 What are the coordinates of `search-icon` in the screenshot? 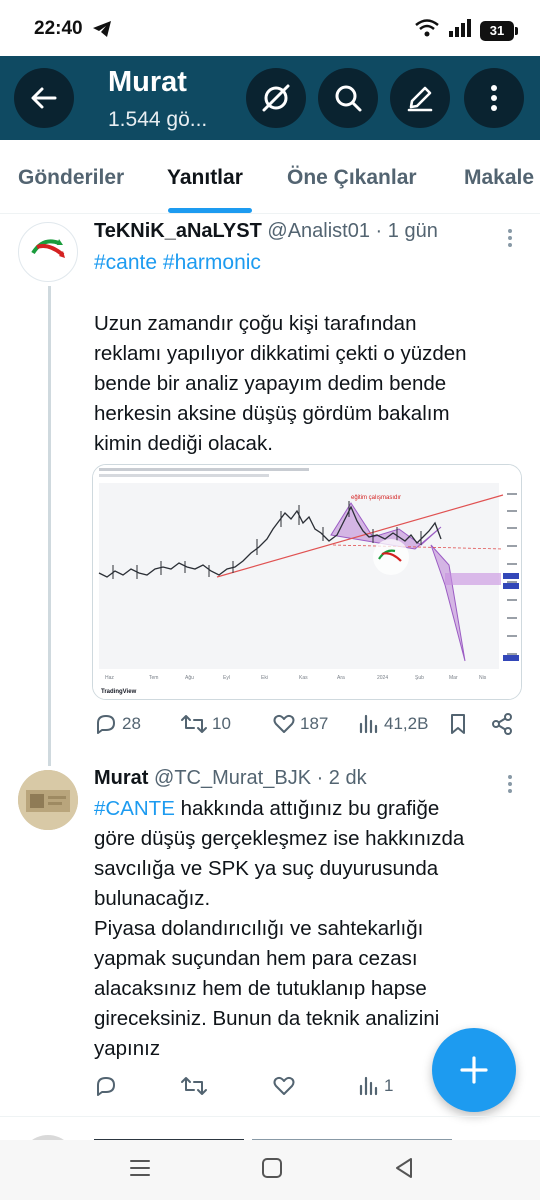 It's located at (348, 98).